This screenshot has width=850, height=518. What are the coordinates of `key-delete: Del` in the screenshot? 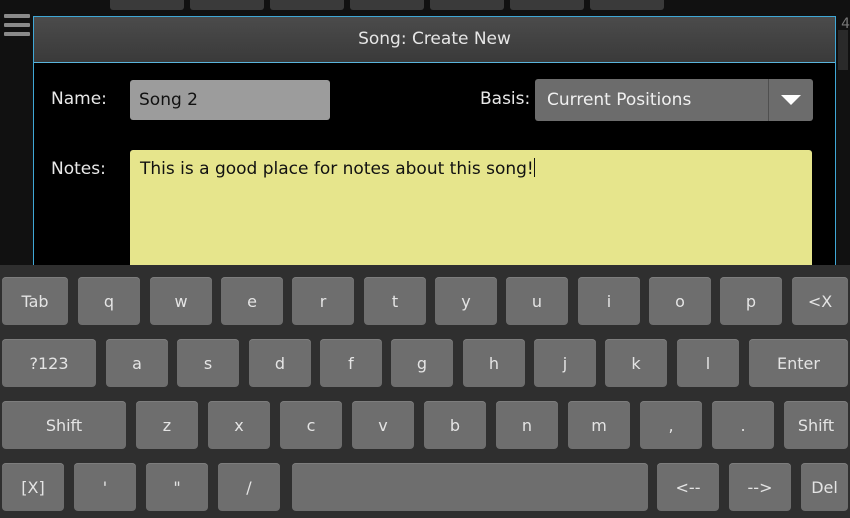 It's located at (824, 487).